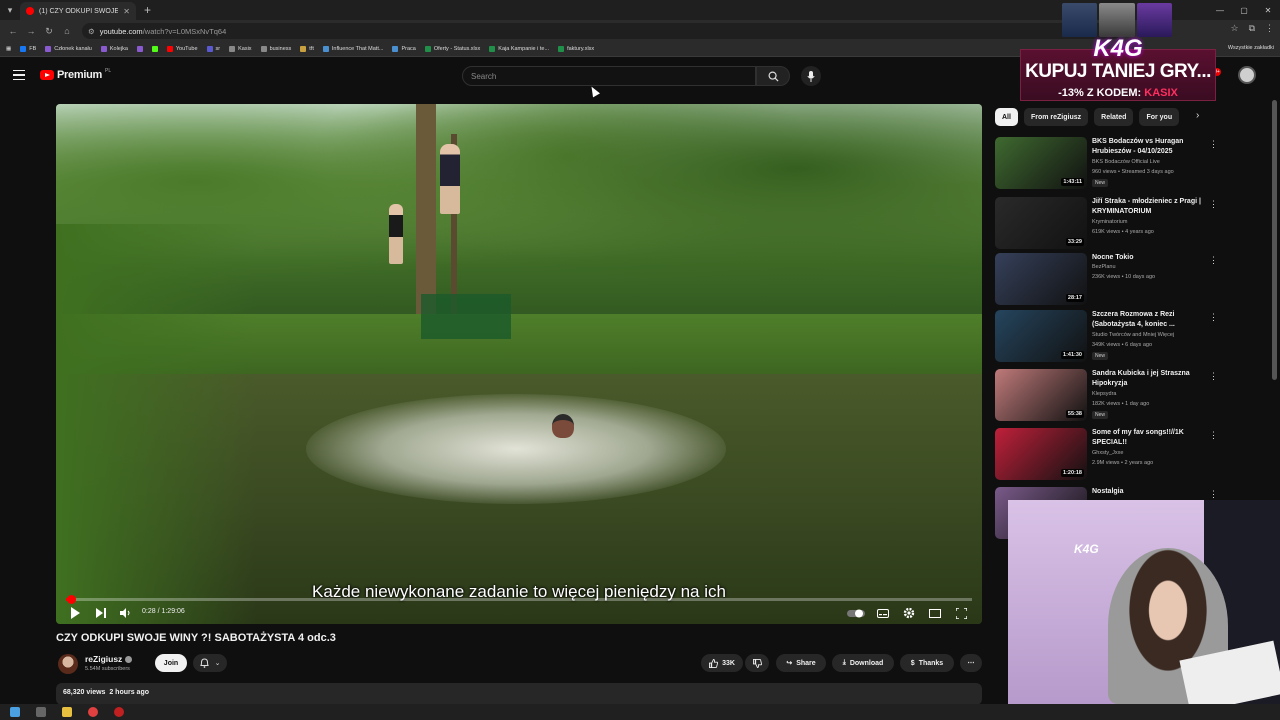 This screenshot has width=1280, height=720. Describe the element at coordinates (452, 49) in the screenshot. I see `bookmark-item: Oferty - Status.xlsx` at that location.